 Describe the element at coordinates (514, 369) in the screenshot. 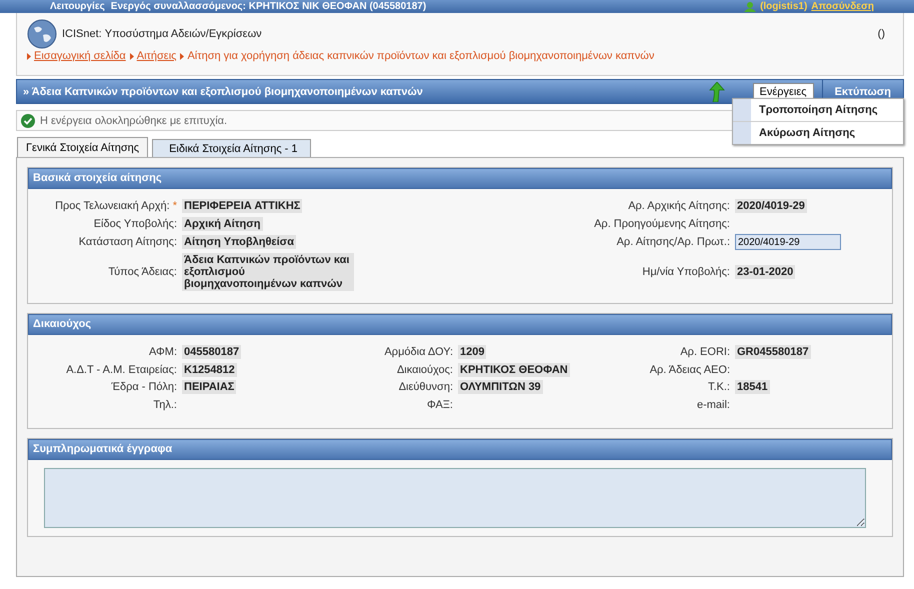

I see `field-value: ΚΡΗΤΙΚΟΣ ΘΕΟΦΑΝ` at that location.